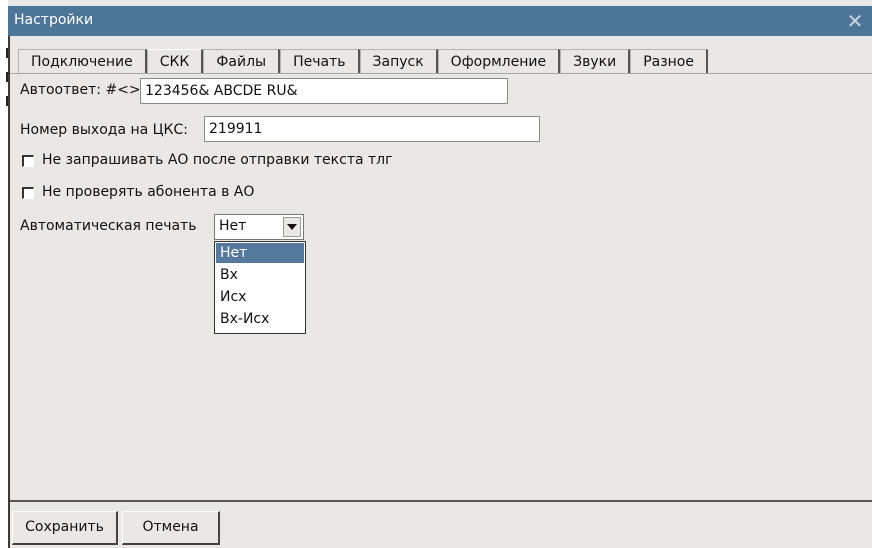 Image resolution: width=872 pixels, height=548 pixels. Describe the element at coordinates (242, 61) in the screenshot. I see `tab-files: Файлы` at that location.